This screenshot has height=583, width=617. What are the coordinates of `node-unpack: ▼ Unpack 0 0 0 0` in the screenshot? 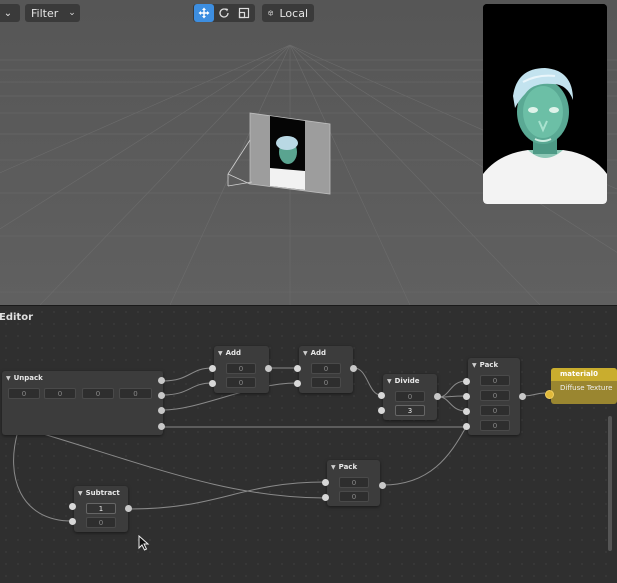 It's located at (82, 403).